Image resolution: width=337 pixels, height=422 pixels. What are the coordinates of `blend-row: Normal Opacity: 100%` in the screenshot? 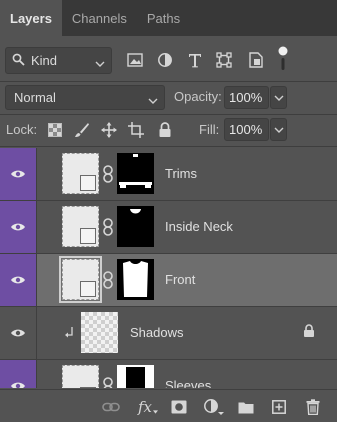 It's located at (168, 98).